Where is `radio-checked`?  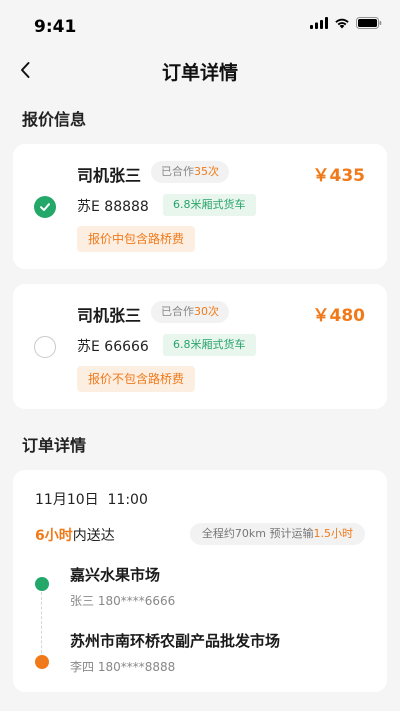
radio-checked is located at coordinates (45, 207).